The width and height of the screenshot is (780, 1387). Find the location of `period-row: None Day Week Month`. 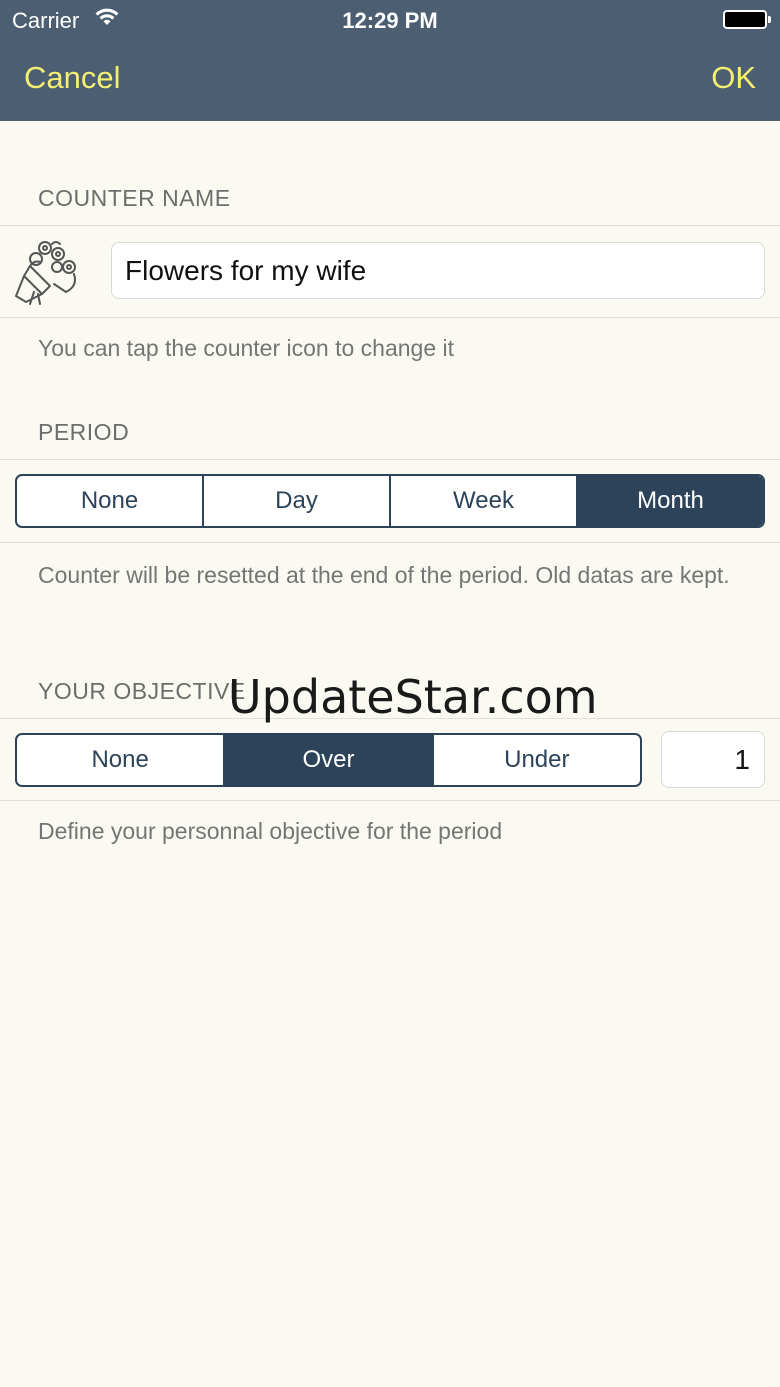

period-row: None Day Week Month is located at coordinates (390, 501).